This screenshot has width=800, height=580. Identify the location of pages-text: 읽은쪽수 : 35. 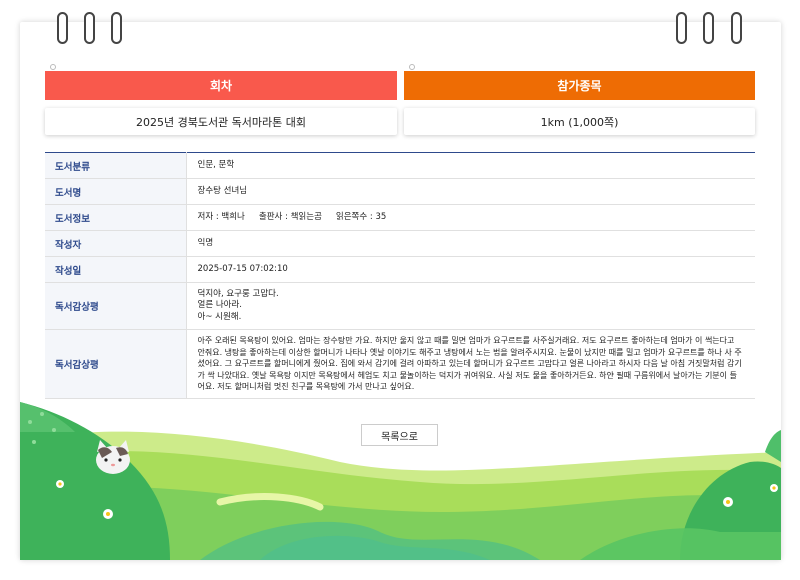
(361, 216).